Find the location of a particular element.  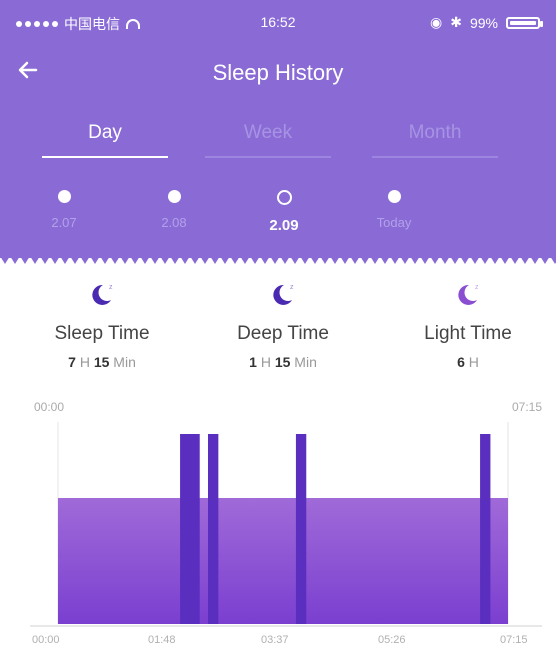

battery-label: 99% is located at coordinates (483, 22).